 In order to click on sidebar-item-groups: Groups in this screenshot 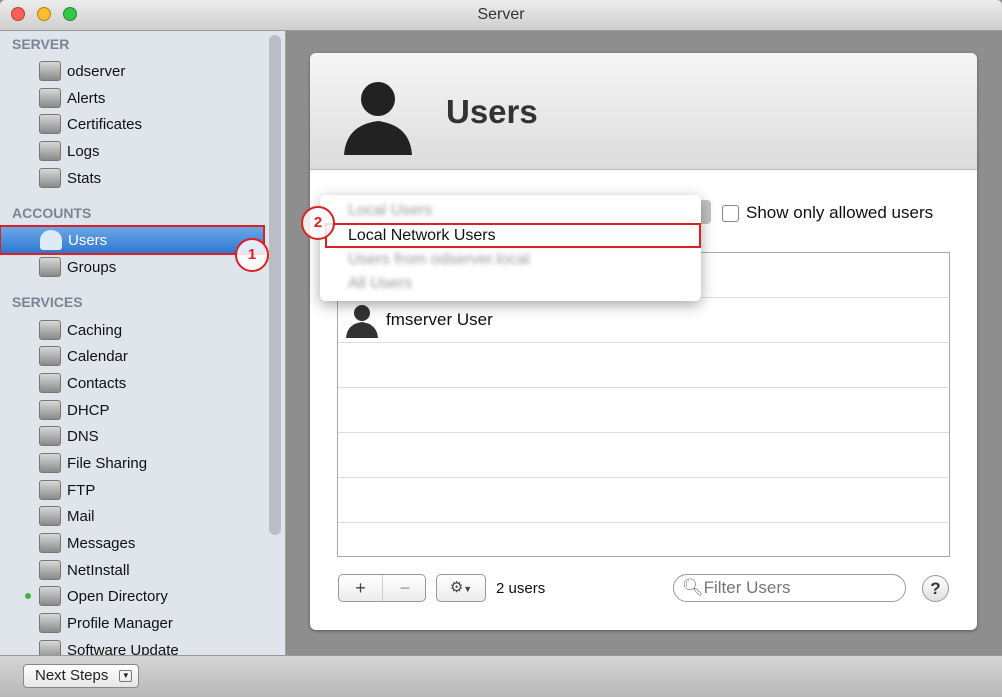, I will do `click(133, 267)`.